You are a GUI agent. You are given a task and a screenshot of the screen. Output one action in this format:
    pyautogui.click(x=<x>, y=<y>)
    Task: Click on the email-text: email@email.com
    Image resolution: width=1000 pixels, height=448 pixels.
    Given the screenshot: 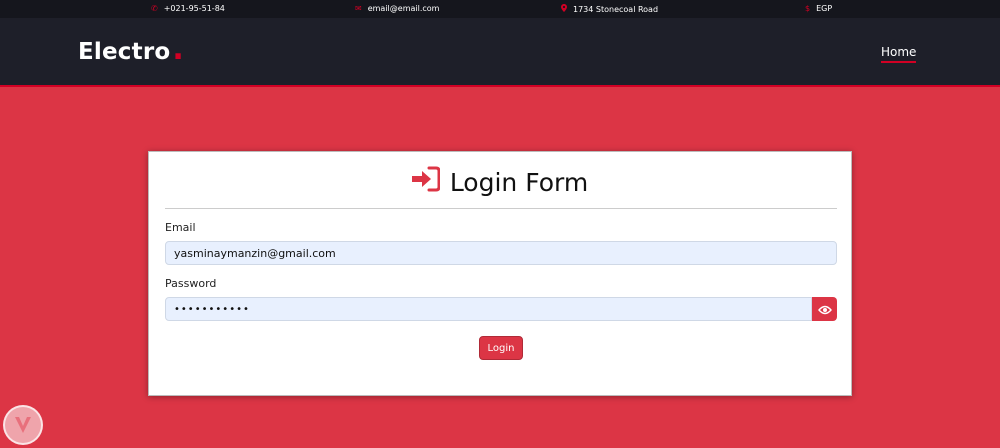 What is the action you would take?
    pyautogui.click(x=404, y=8)
    